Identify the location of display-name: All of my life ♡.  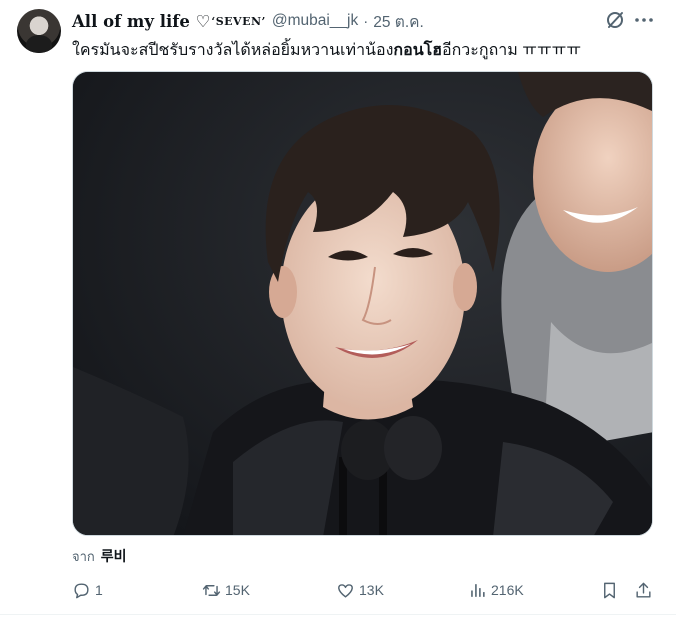
(141, 21).